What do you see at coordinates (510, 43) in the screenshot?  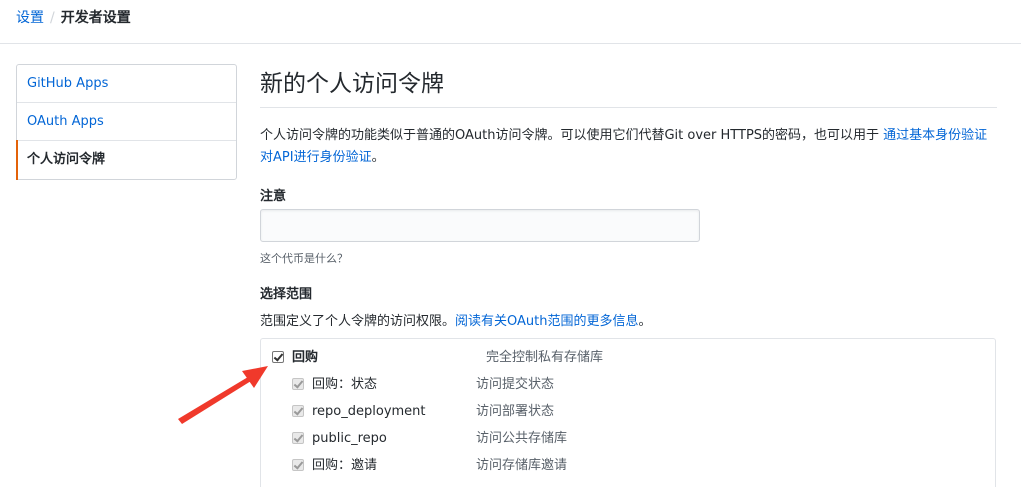 I see `header-divider` at bounding box center [510, 43].